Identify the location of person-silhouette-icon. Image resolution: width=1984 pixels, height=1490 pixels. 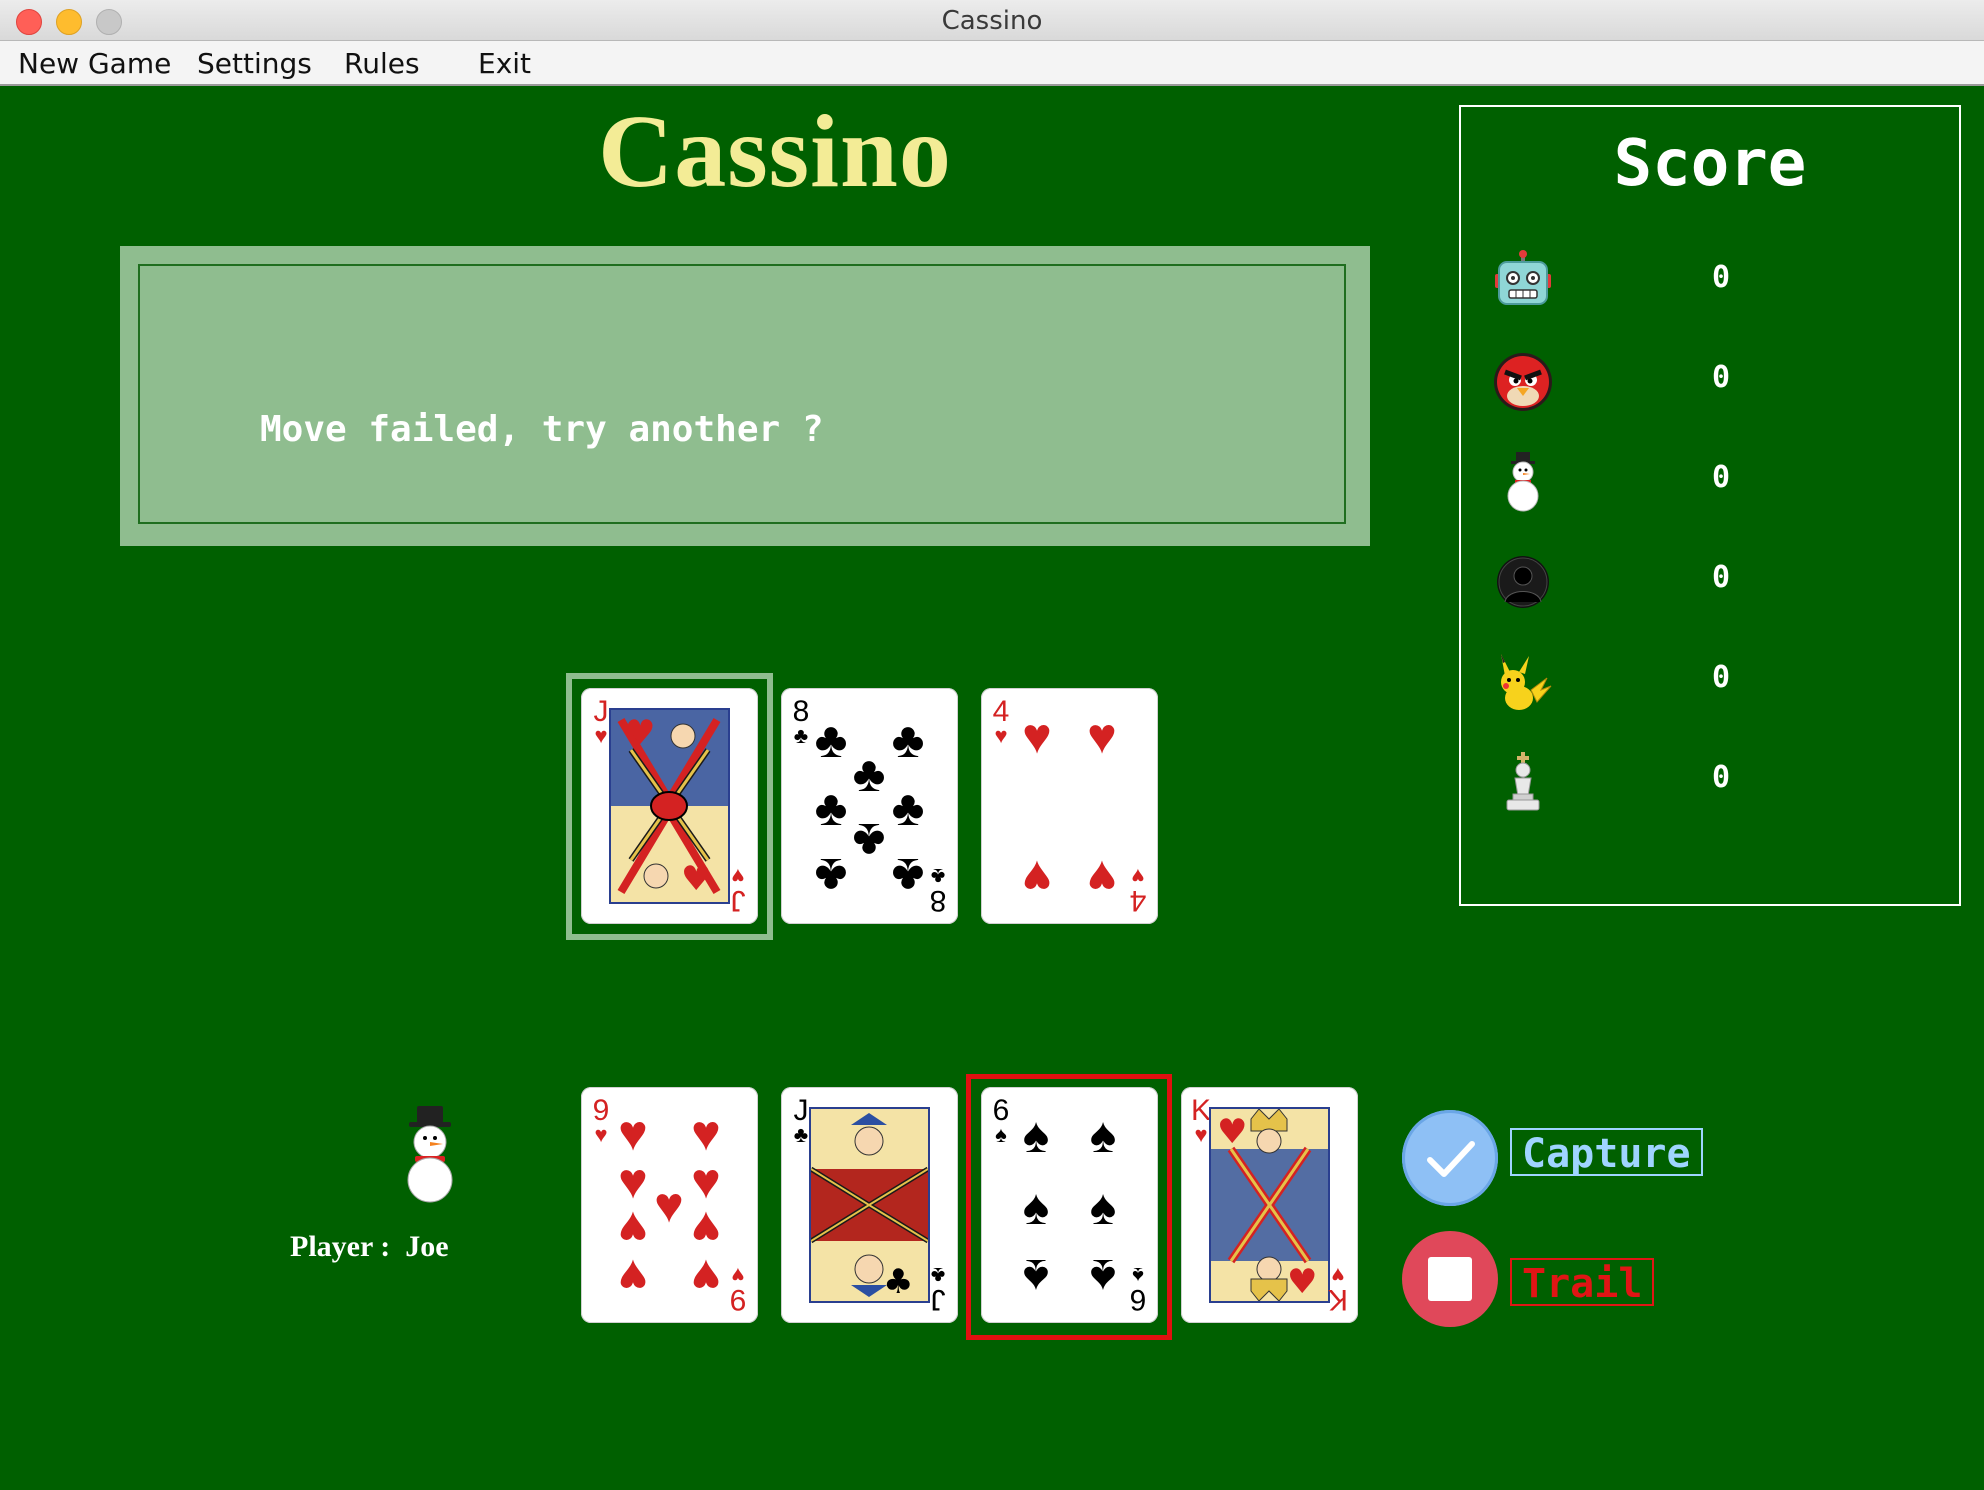
(1523, 582).